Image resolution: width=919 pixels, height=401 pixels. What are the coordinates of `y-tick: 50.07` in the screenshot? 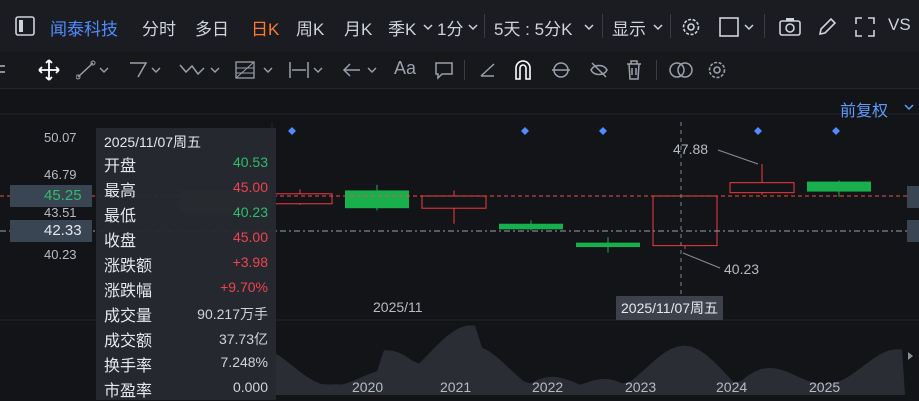 It's located at (60, 137).